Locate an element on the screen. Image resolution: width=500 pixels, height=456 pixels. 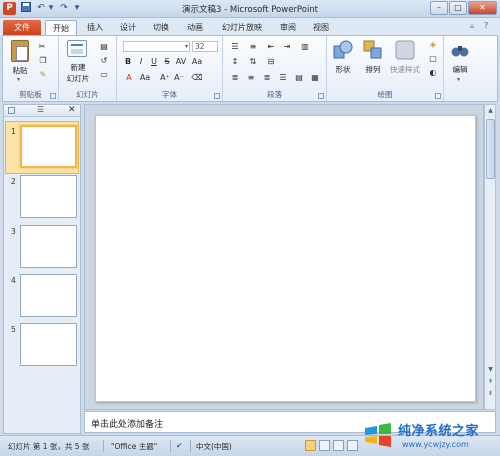
paste-button-label: 粘贴 is located at coordinates (20, 70).